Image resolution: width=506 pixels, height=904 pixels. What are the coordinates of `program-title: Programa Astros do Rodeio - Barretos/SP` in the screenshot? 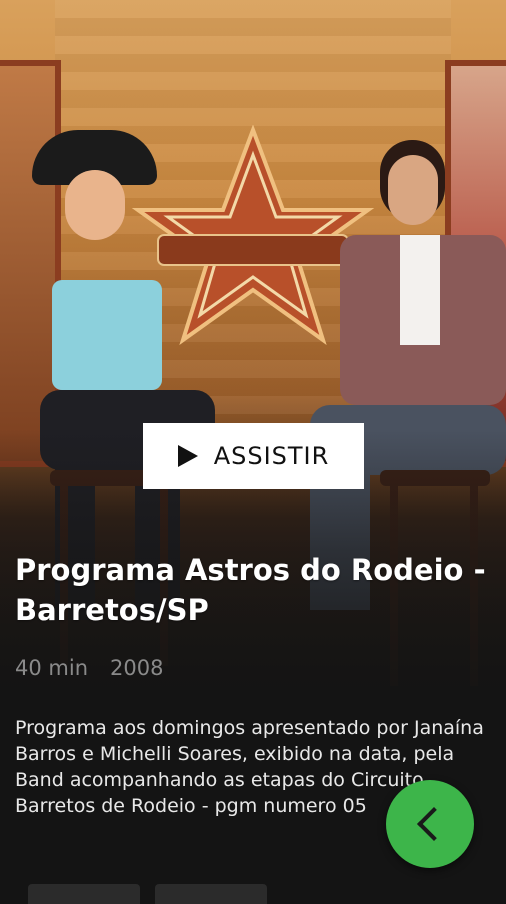 It's located at (250, 590).